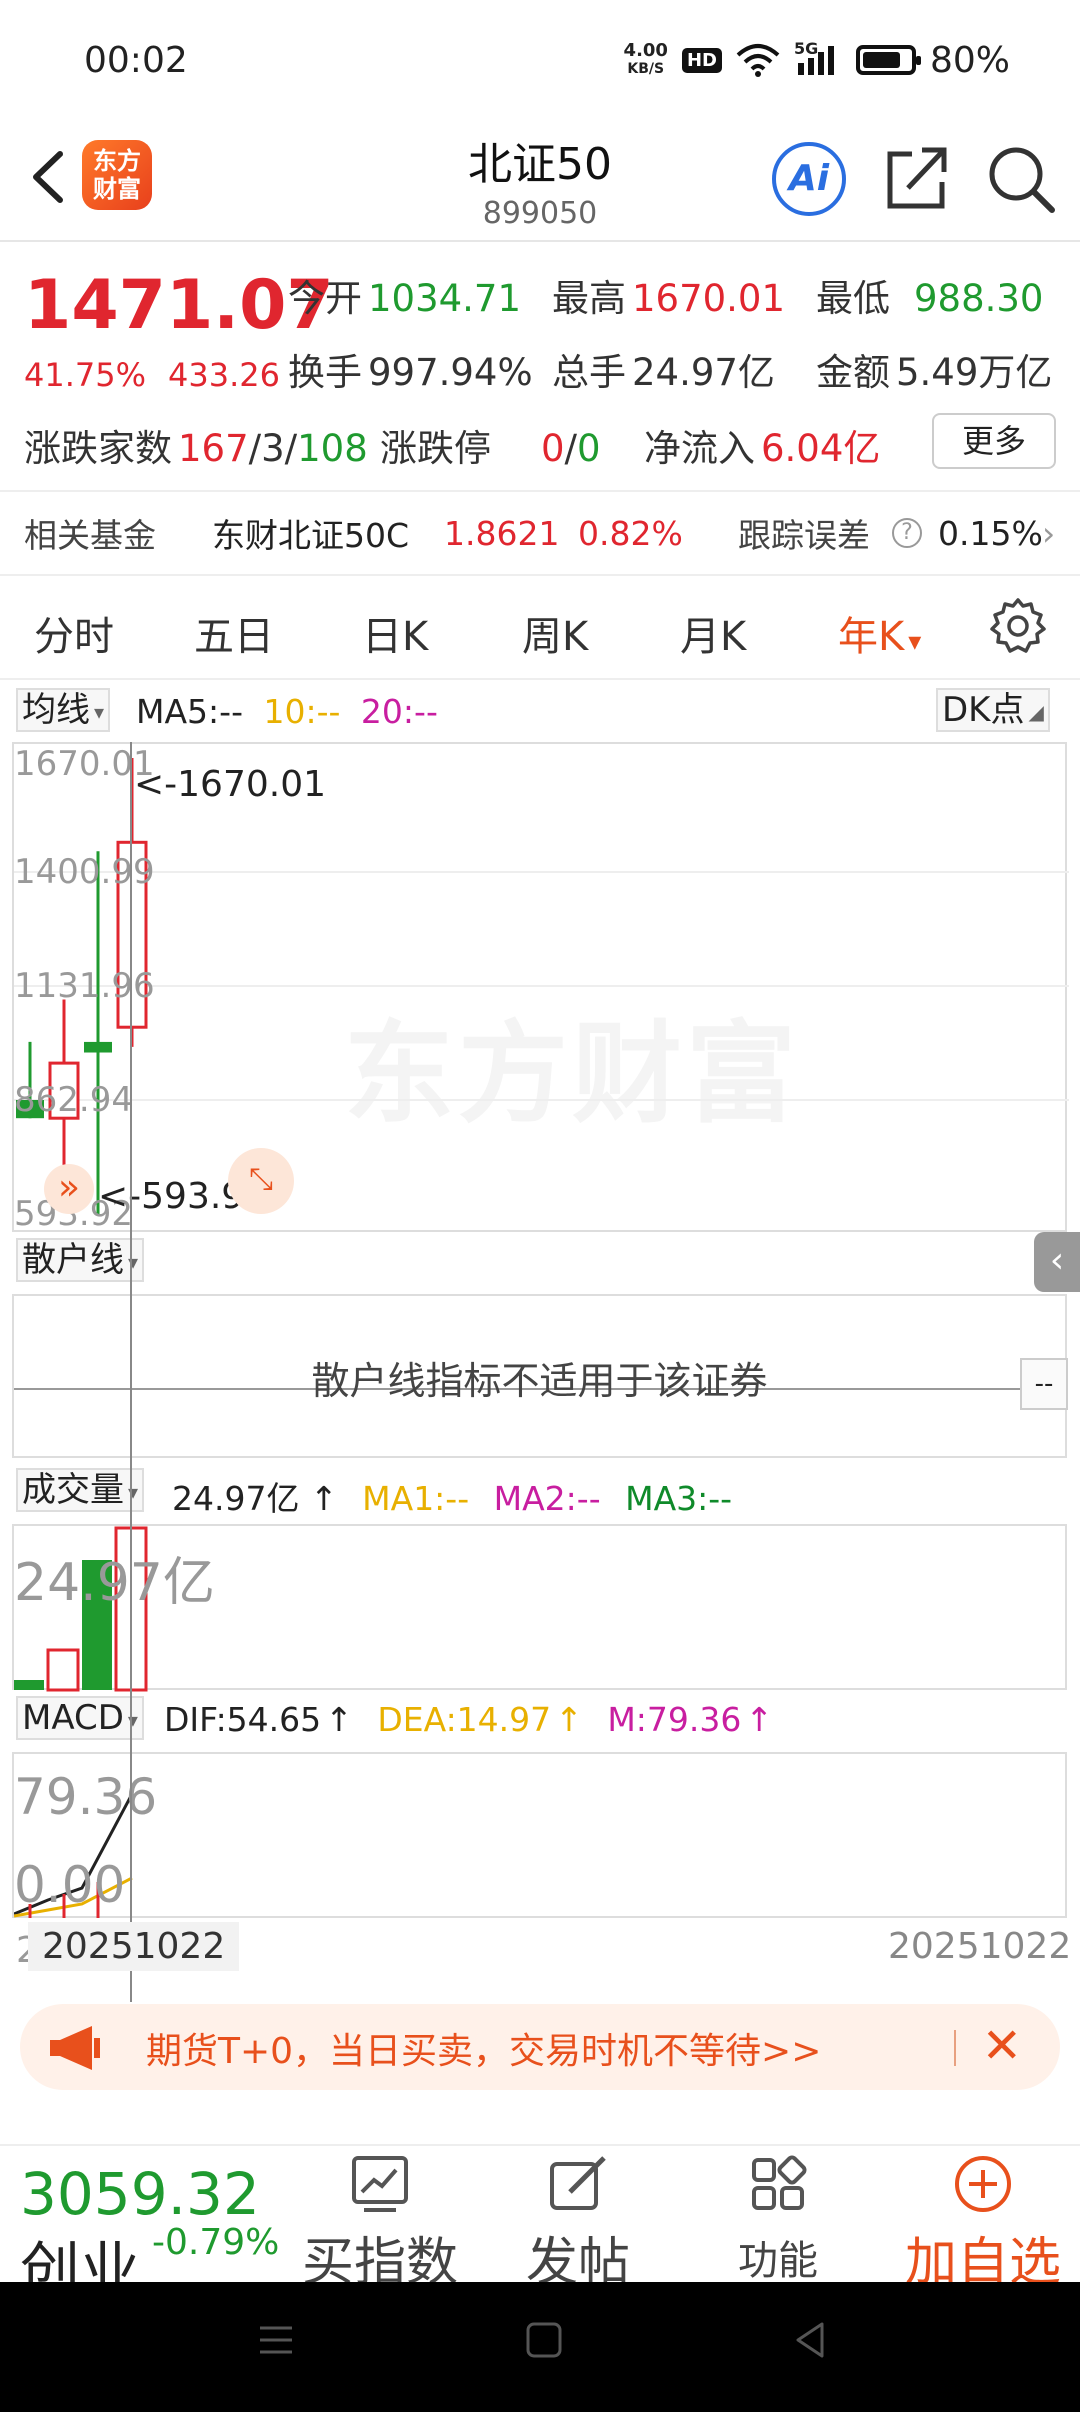  Describe the element at coordinates (1036, 711) in the screenshot. I see `corner-caret-icon: ◢` at that location.